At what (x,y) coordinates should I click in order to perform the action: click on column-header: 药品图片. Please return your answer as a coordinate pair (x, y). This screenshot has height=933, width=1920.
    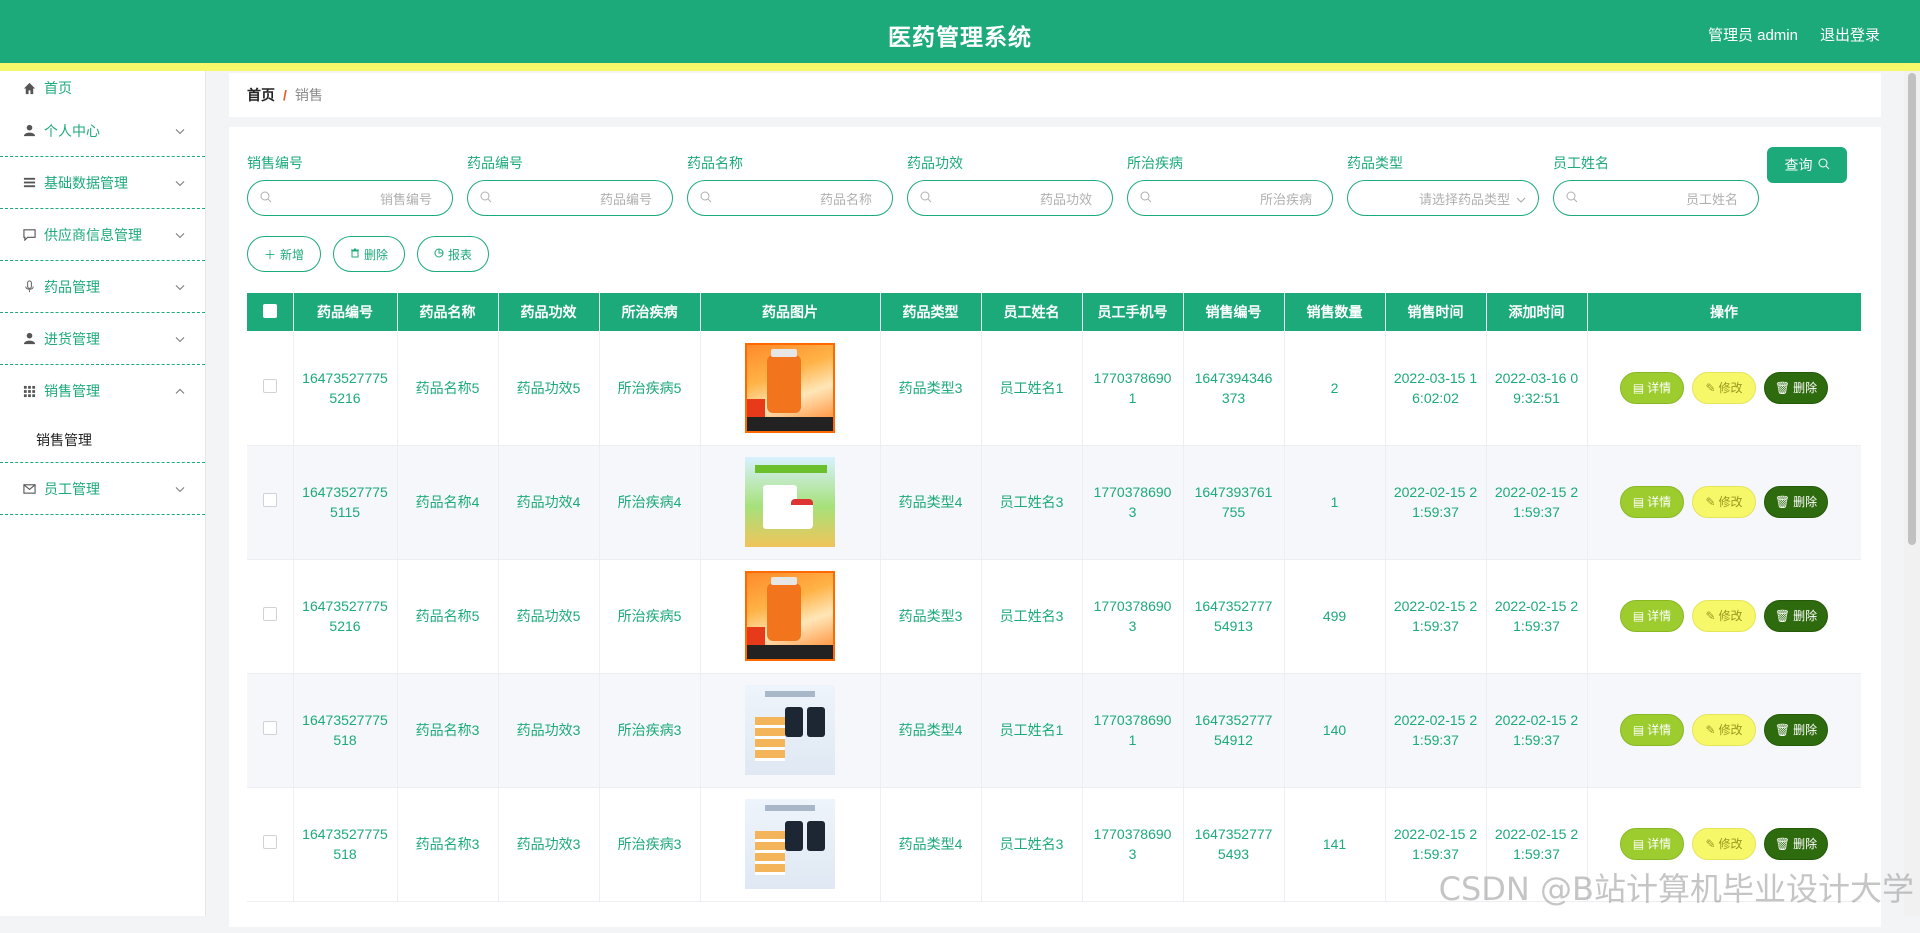
    Looking at the image, I should click on (790, 312).